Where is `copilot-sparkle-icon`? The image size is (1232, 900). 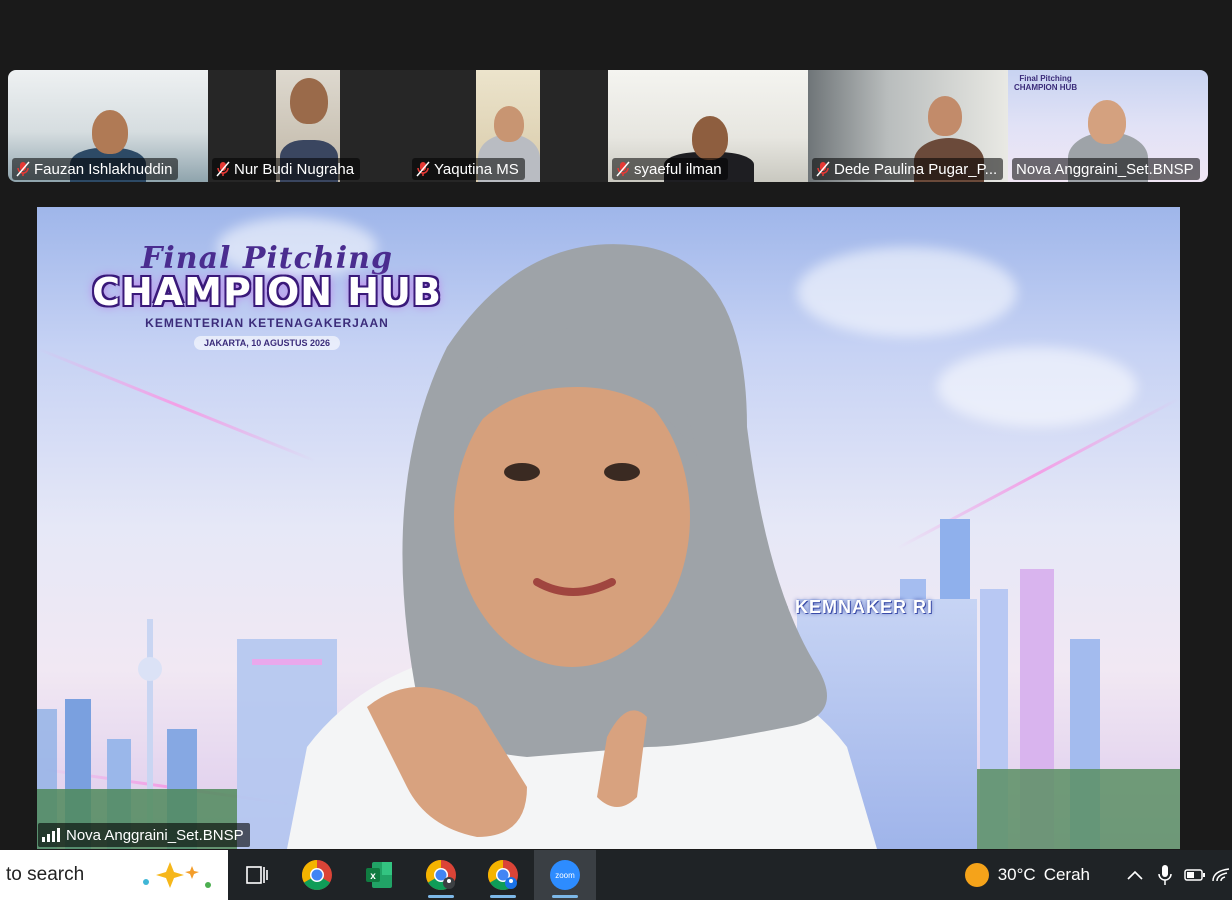
copilot-sparkle-icon is located at coordinates (177, 875).